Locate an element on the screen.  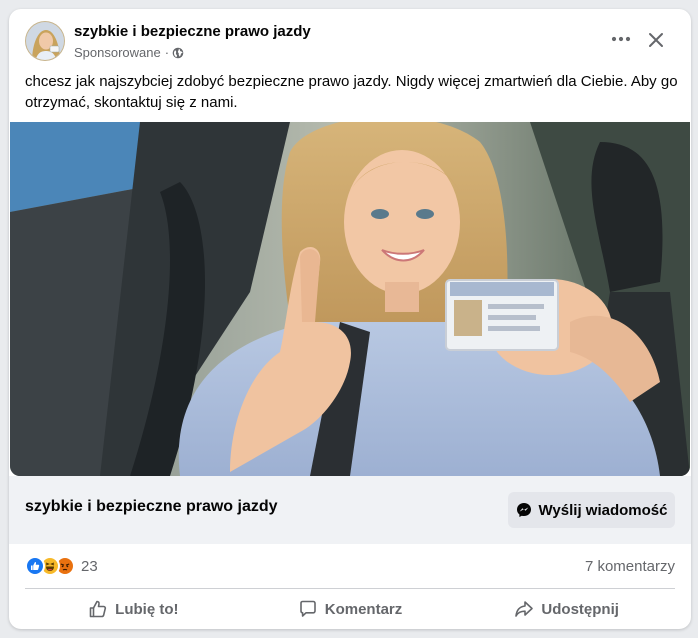
messenger-icon is located at coordinates (524, 510).